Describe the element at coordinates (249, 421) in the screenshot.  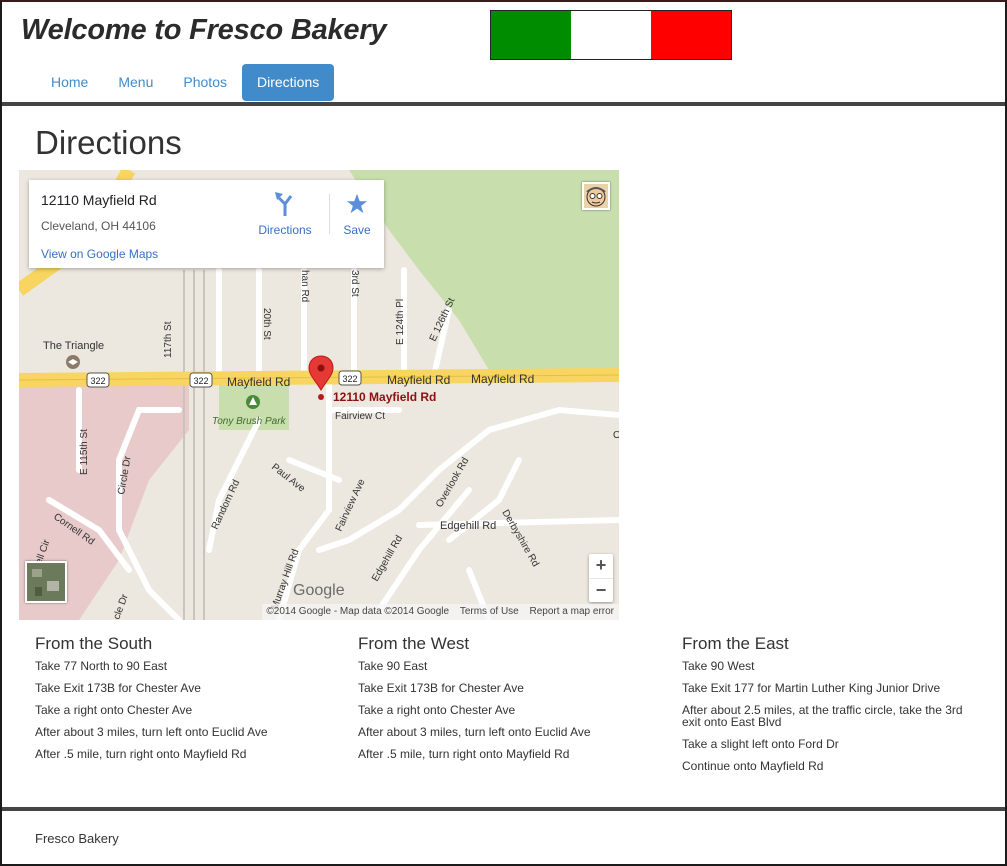
I see `label-tony-brush-park: Tony Brush Park` at that location.